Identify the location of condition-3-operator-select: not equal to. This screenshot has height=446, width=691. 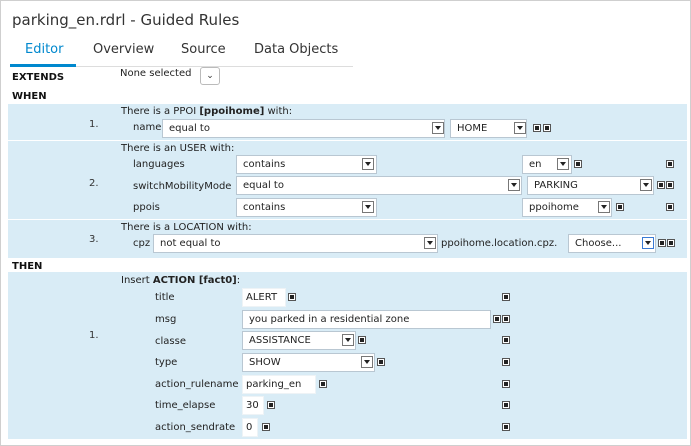
(295, 243).